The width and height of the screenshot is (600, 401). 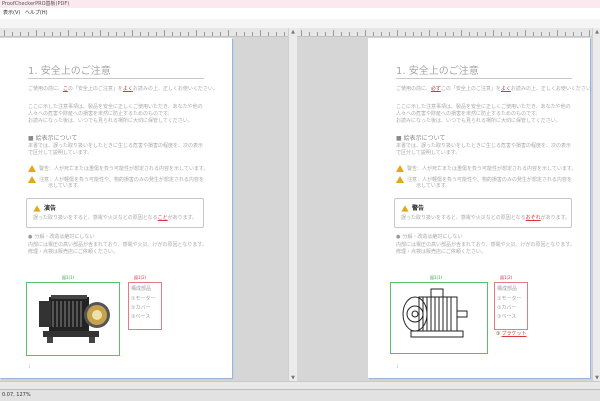 What do you see at coordinates (494, 89) in the screenshot?
I see `intro-line-1: ご使用の前に、必ずこの「安全上のご注意」をよくお読みの上、正しくお使いください。` at bounding box center [494, 89].